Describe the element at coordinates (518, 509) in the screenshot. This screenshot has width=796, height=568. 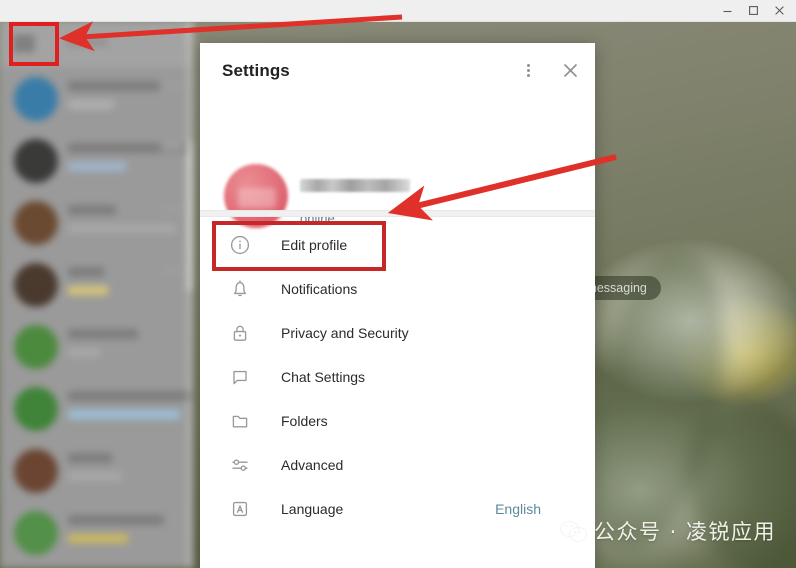
I see `settings-menu-item-value: English` at that location.